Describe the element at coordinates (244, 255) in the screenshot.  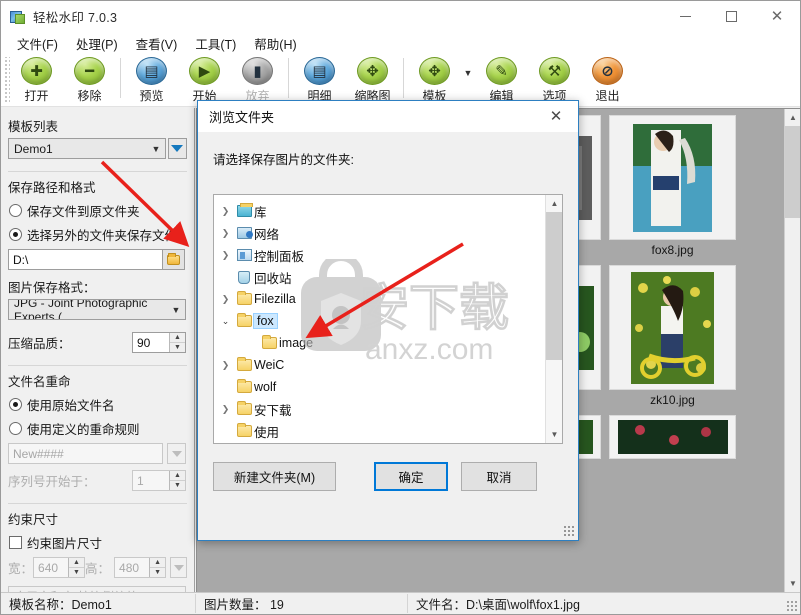
I see `control-panel-icon` at that location.